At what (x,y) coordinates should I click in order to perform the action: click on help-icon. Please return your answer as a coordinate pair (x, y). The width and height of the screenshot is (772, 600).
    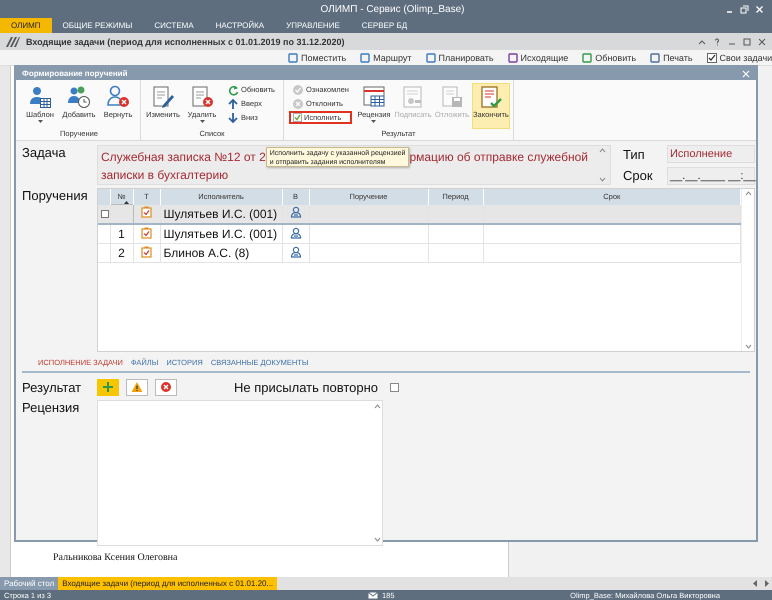
    Looking at the image, I should click on (717, 42).